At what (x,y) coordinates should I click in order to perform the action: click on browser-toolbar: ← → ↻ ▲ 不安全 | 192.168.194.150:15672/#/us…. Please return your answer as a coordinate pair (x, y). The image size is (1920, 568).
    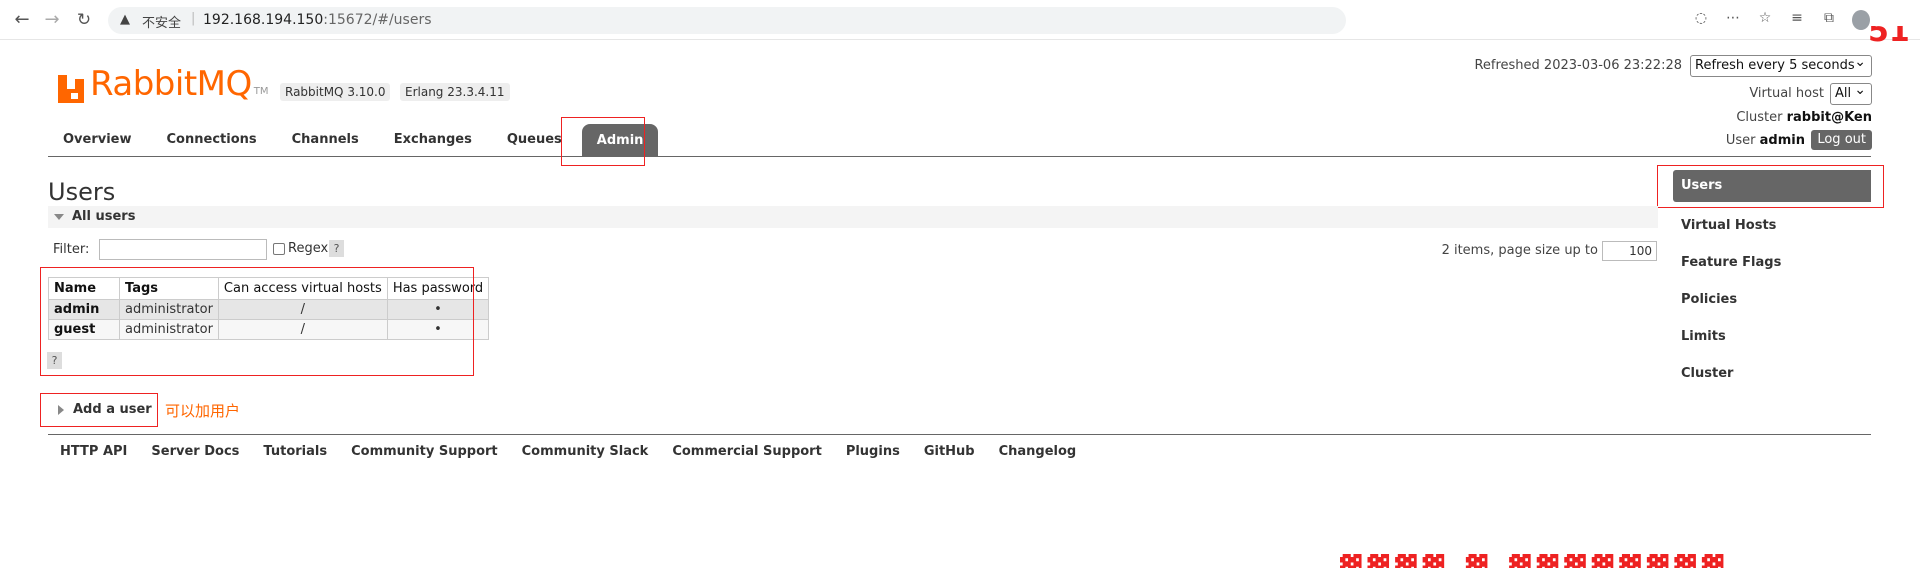
    Looking at the image, I should click on (960, 20).